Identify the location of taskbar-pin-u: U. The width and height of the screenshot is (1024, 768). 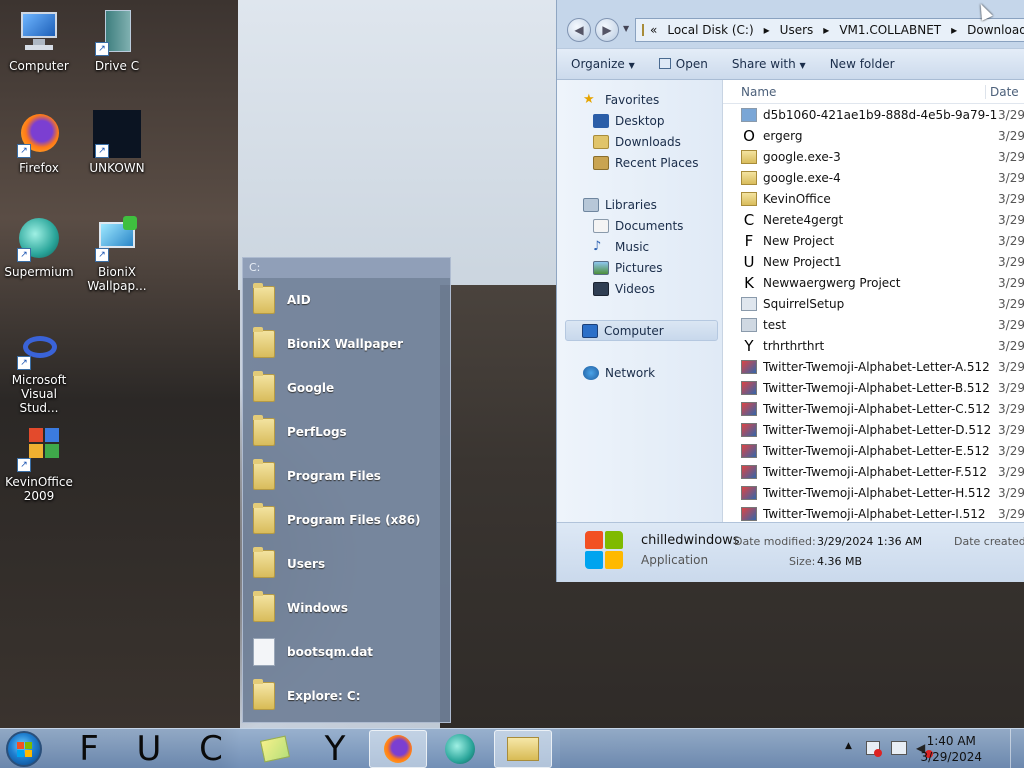
(149, 748).